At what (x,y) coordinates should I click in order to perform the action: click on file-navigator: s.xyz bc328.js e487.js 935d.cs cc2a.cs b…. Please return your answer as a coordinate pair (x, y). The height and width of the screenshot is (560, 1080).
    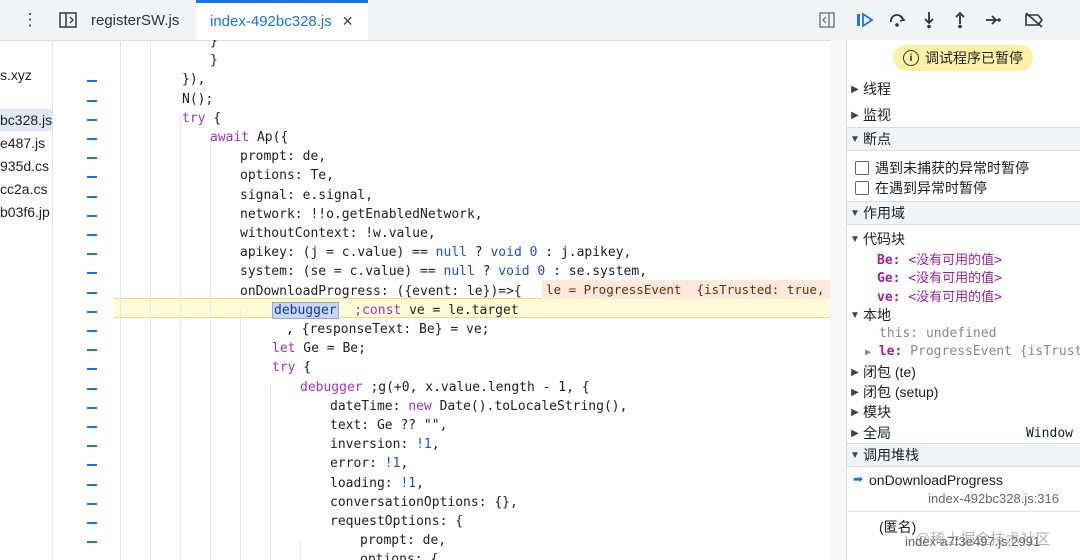
    Looking at the image, I should click on (26, 300).